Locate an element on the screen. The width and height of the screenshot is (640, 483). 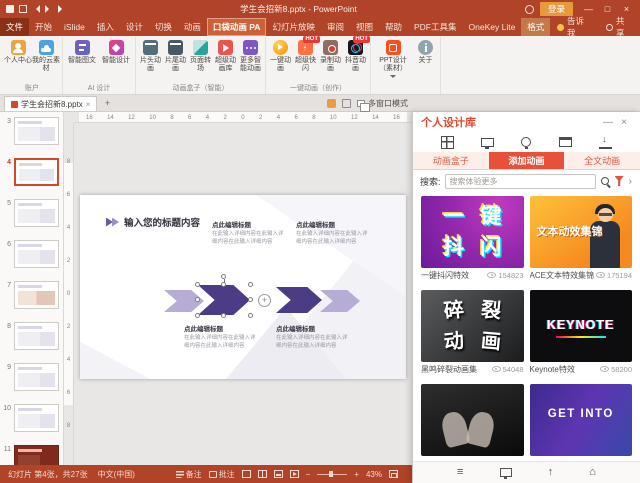
slide-thumbnail: 5 is located at coordinates (31, 213).